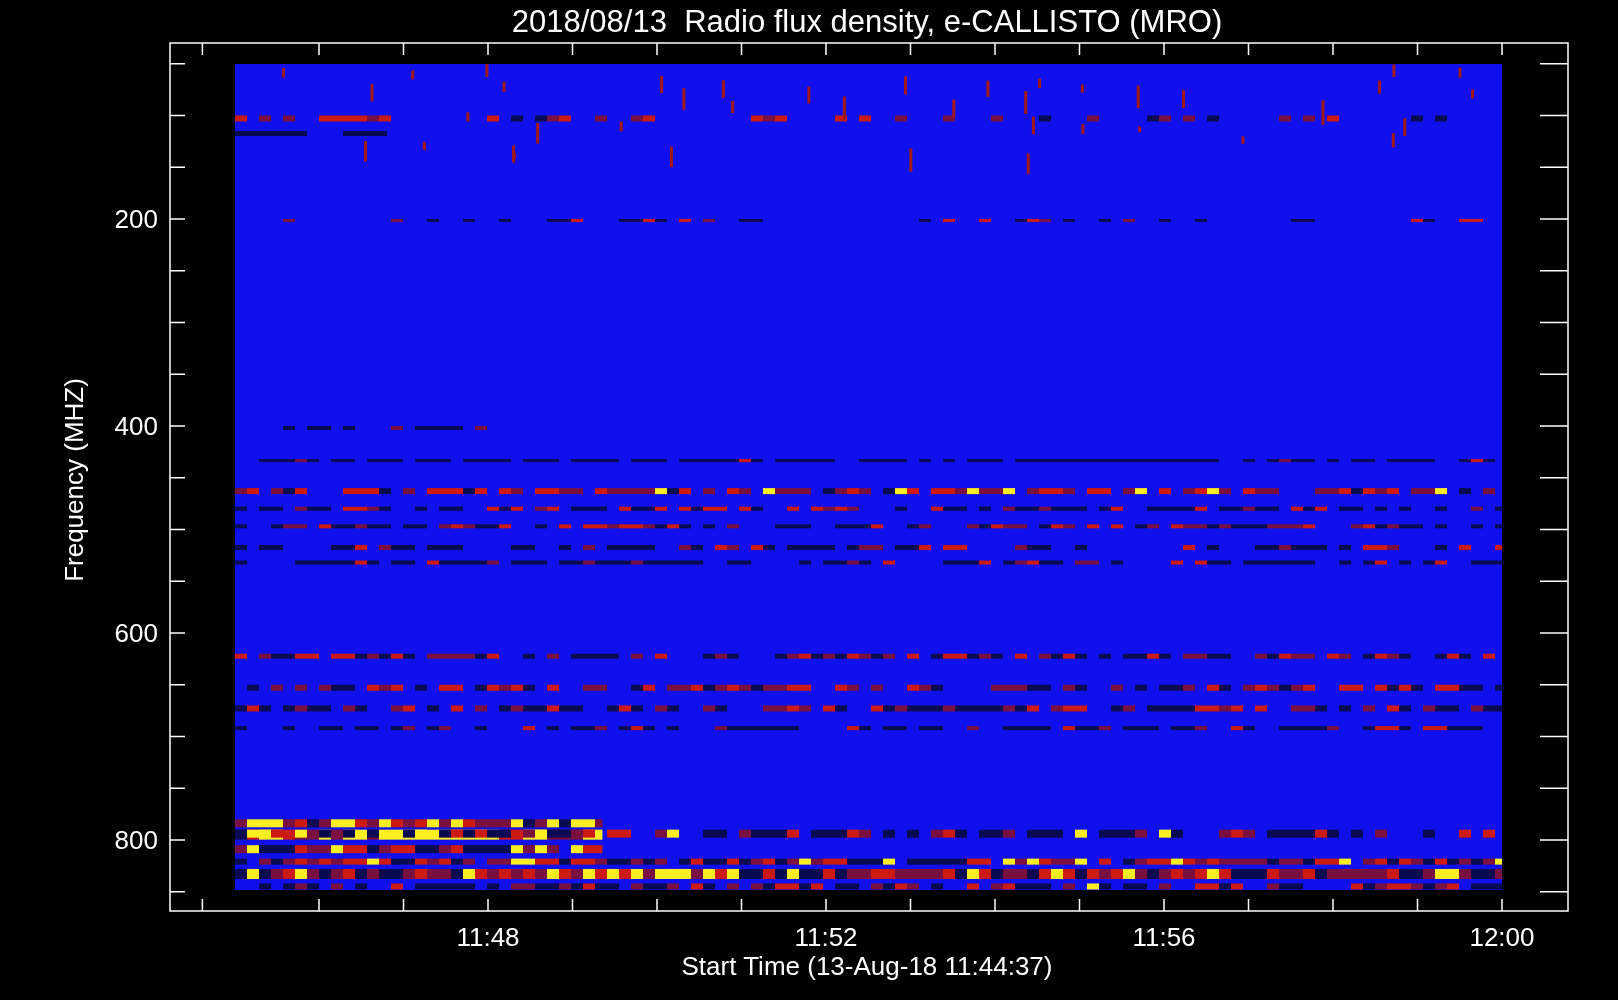 This screenshot has width=1618, height=1000. I want to click on axis-tick-label: 11:52, so click(826, 937).